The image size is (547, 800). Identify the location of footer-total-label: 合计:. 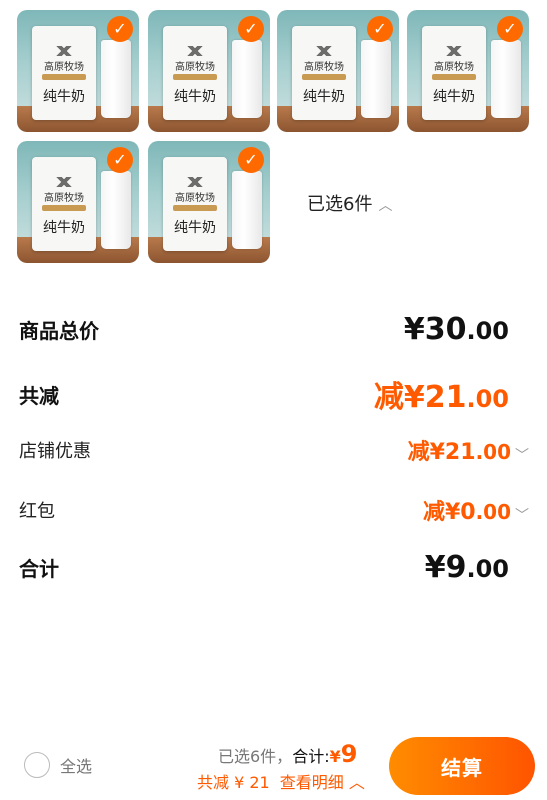
(311, 756).